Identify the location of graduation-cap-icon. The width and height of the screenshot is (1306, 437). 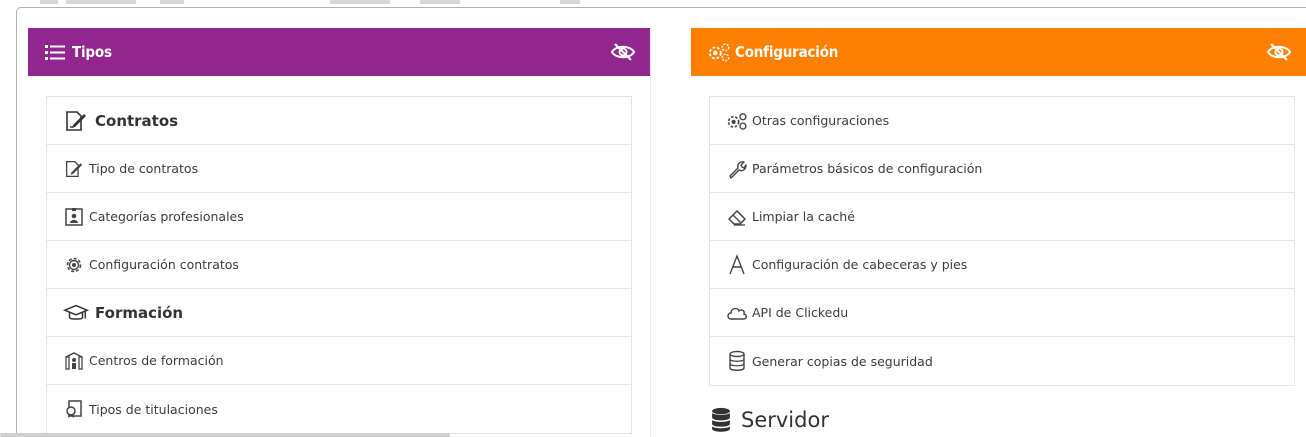
(76, 313).